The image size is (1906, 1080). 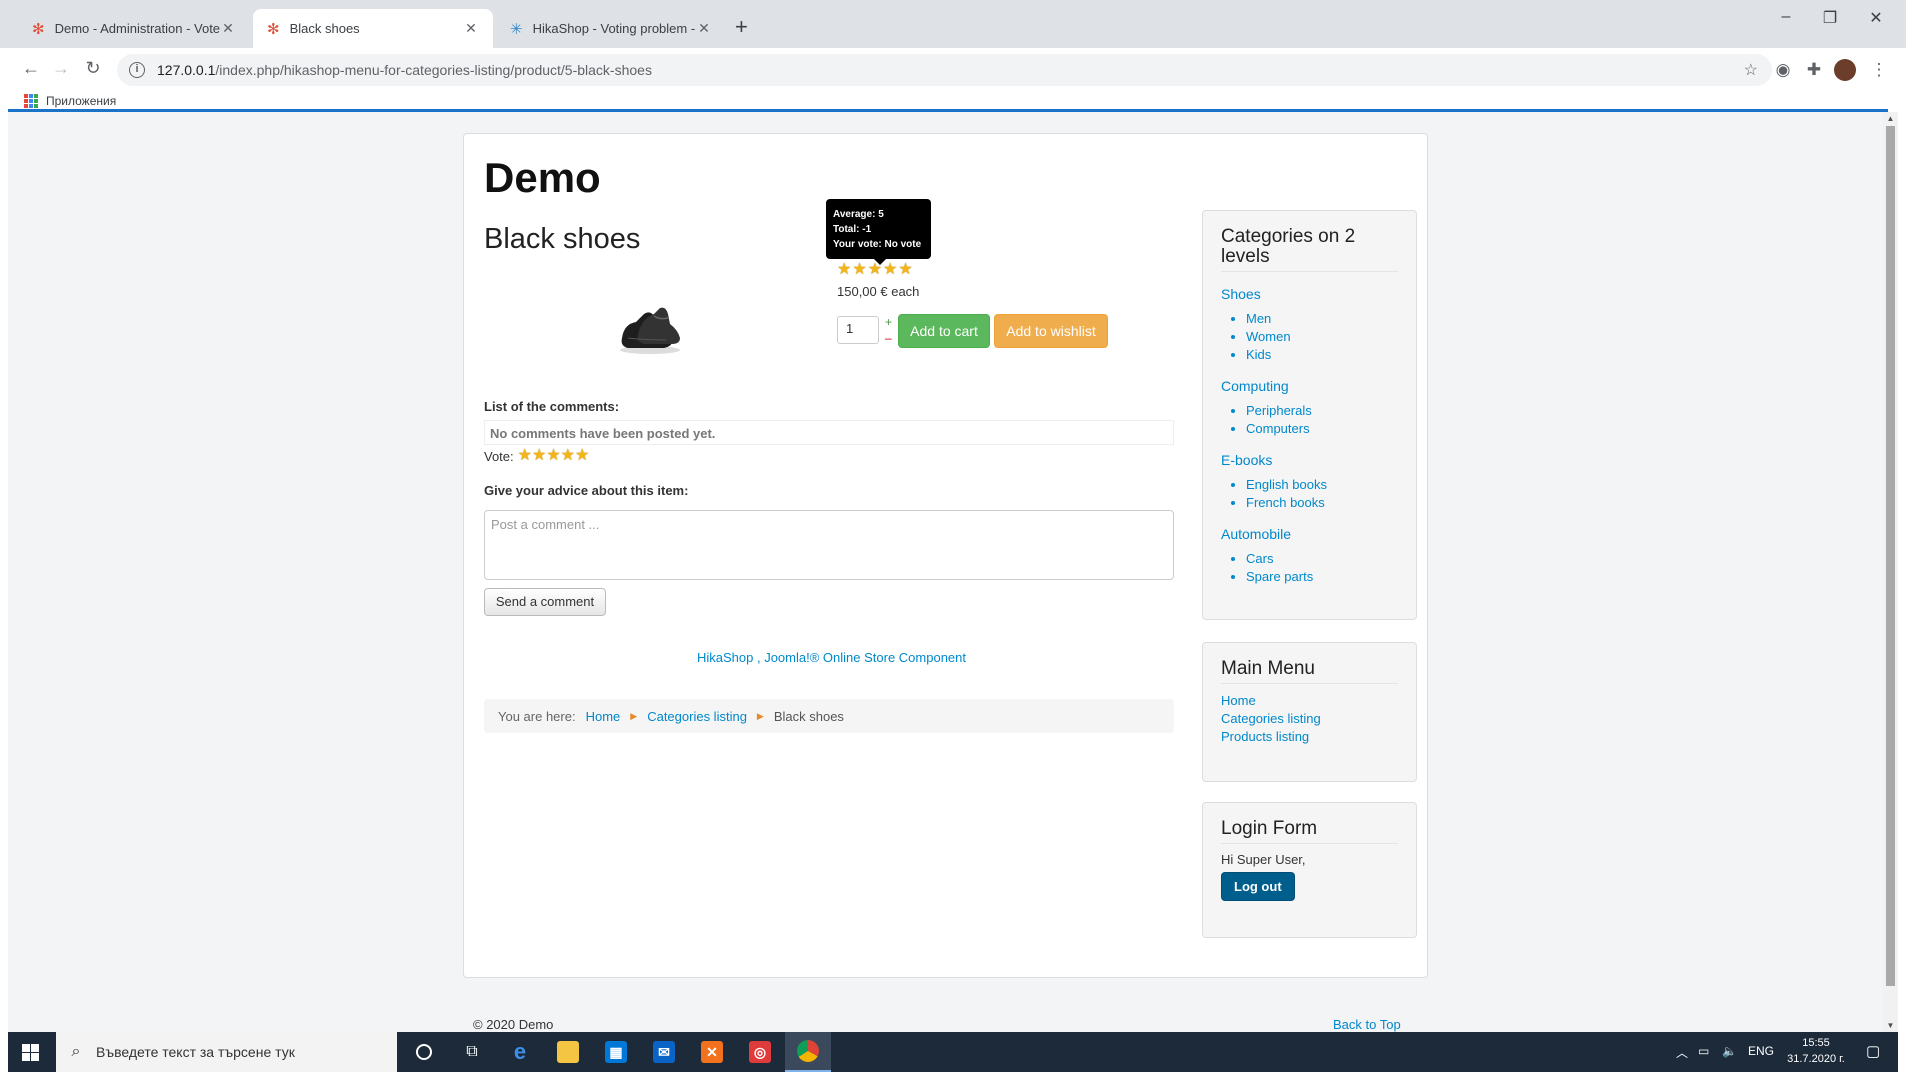 What do you see at coordinates (31, 101) in the screenshot?
I see `apps-grid-icon` at bounding box center [31, 101].